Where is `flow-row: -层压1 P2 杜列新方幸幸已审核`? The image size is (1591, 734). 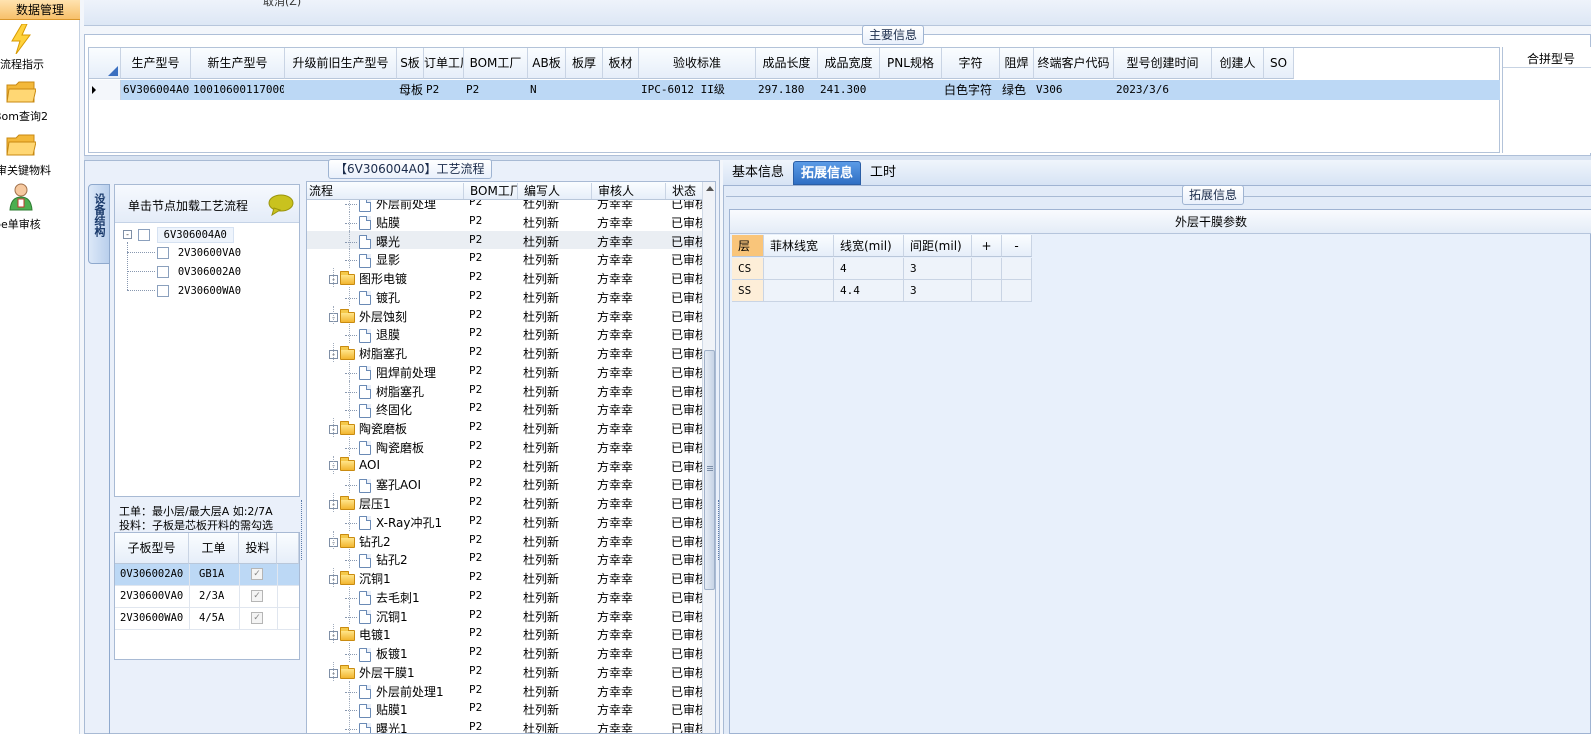
flow-row: -层压1 P2 杜列新方幸幸已审核 is located at coordinates (504, 502).